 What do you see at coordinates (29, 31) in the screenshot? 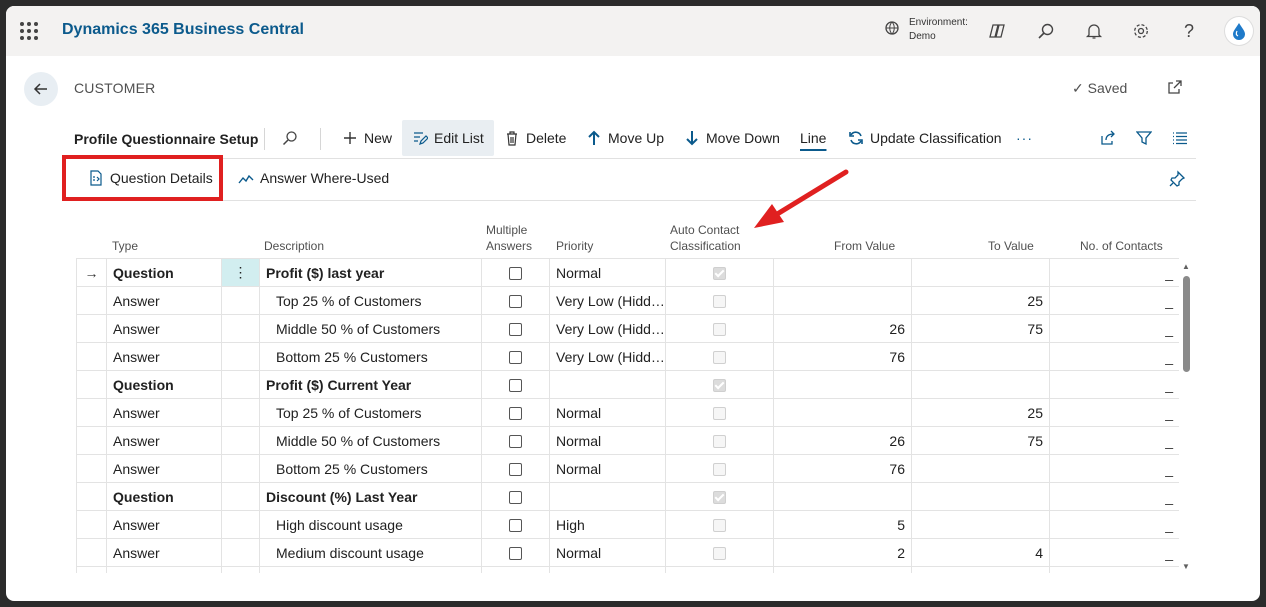
I see `waffle-icon` at bounding box center [29, 31].